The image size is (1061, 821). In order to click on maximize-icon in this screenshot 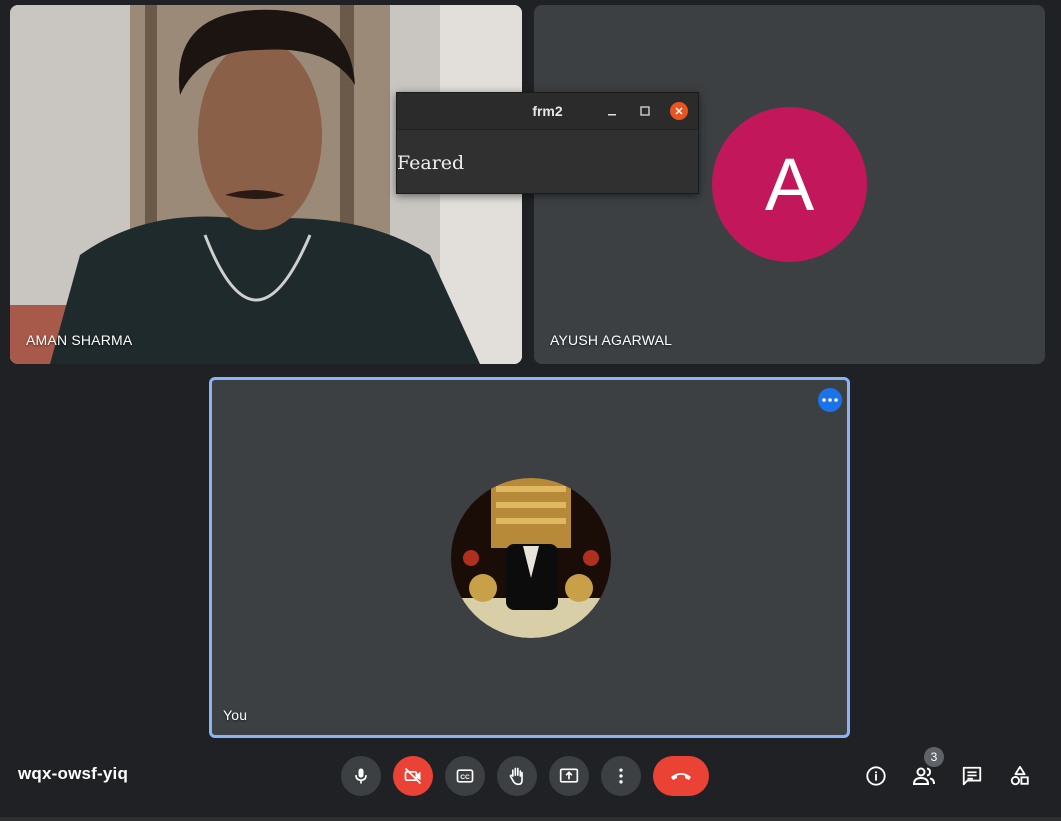, I will do `click(645, 111)`.